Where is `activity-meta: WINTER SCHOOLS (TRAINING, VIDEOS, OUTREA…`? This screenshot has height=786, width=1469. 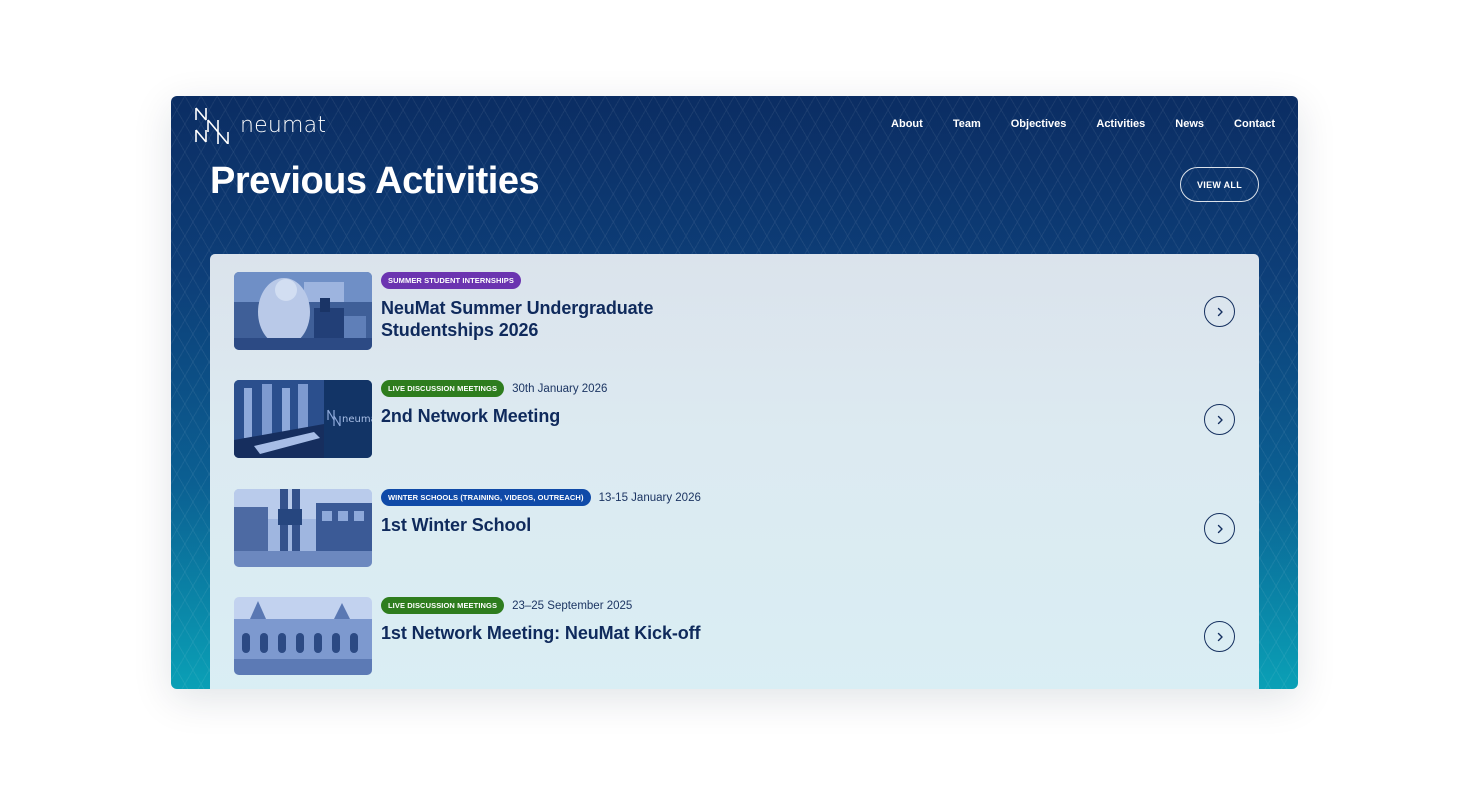
activity-meta: WINTER SCHOOLS (TRAINING, VIDEOS, OUTREA… is located at coordinates (541, 497).